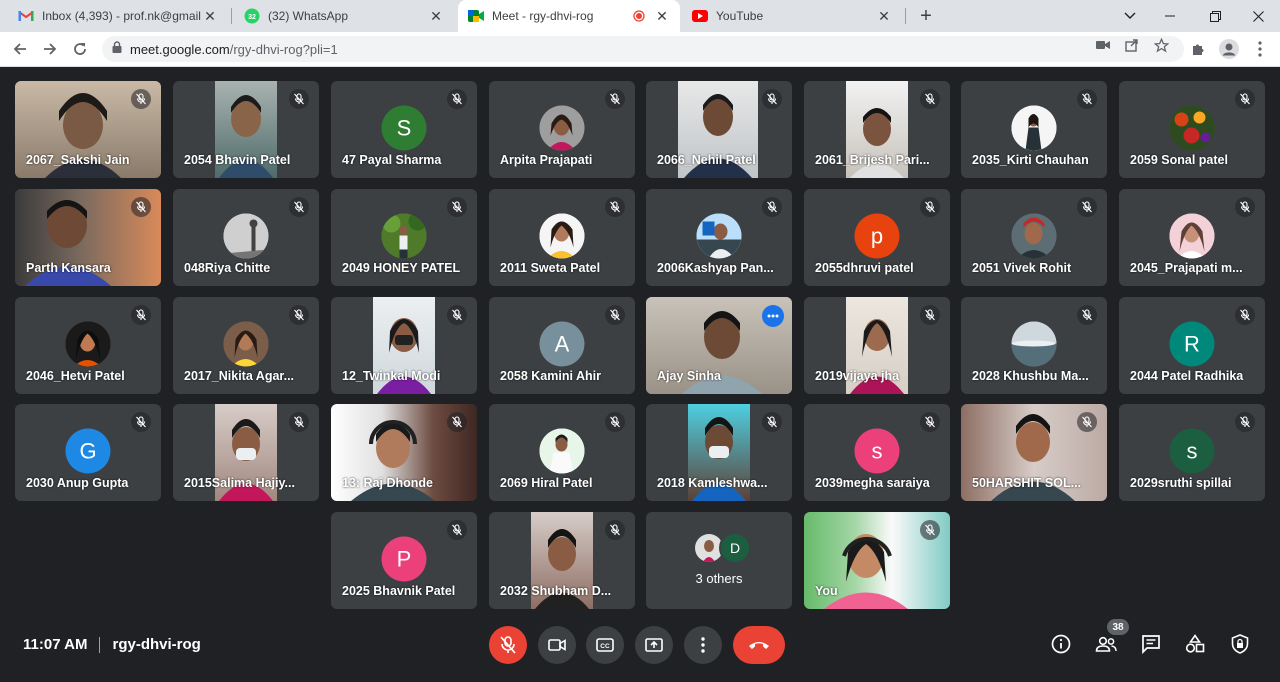 This screenshot has width=1280, height=682. Describe the element at coordinates (404, 129) in the screenshot. I see `participant-tile: S 47 Payal Sharma` at that location.